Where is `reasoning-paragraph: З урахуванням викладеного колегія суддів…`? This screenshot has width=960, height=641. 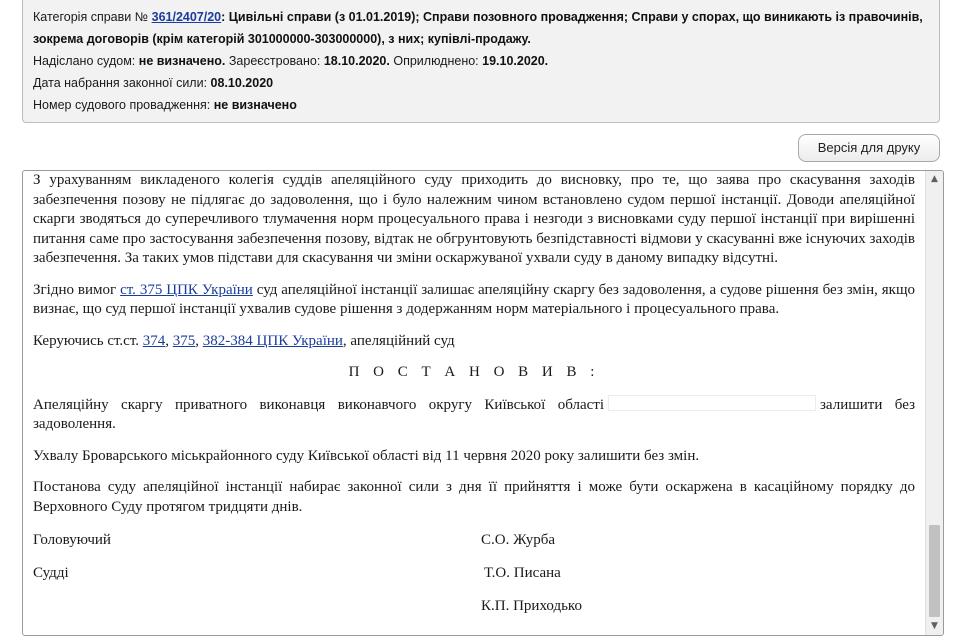 reasoning-paragraph: З урахуванням викладеного колегія суддів… is located at coordinates (474, 219).